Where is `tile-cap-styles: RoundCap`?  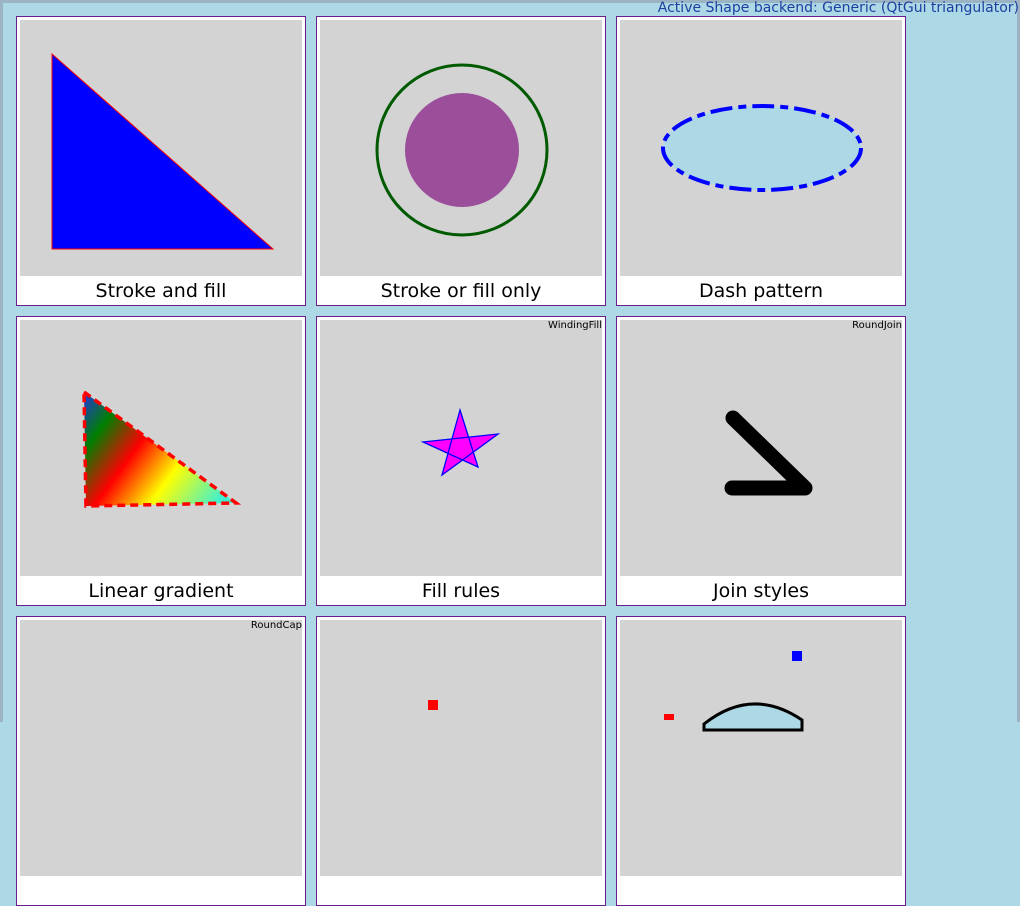 tile-cap-styles: RoundCap is located at coordinates (161, 761).